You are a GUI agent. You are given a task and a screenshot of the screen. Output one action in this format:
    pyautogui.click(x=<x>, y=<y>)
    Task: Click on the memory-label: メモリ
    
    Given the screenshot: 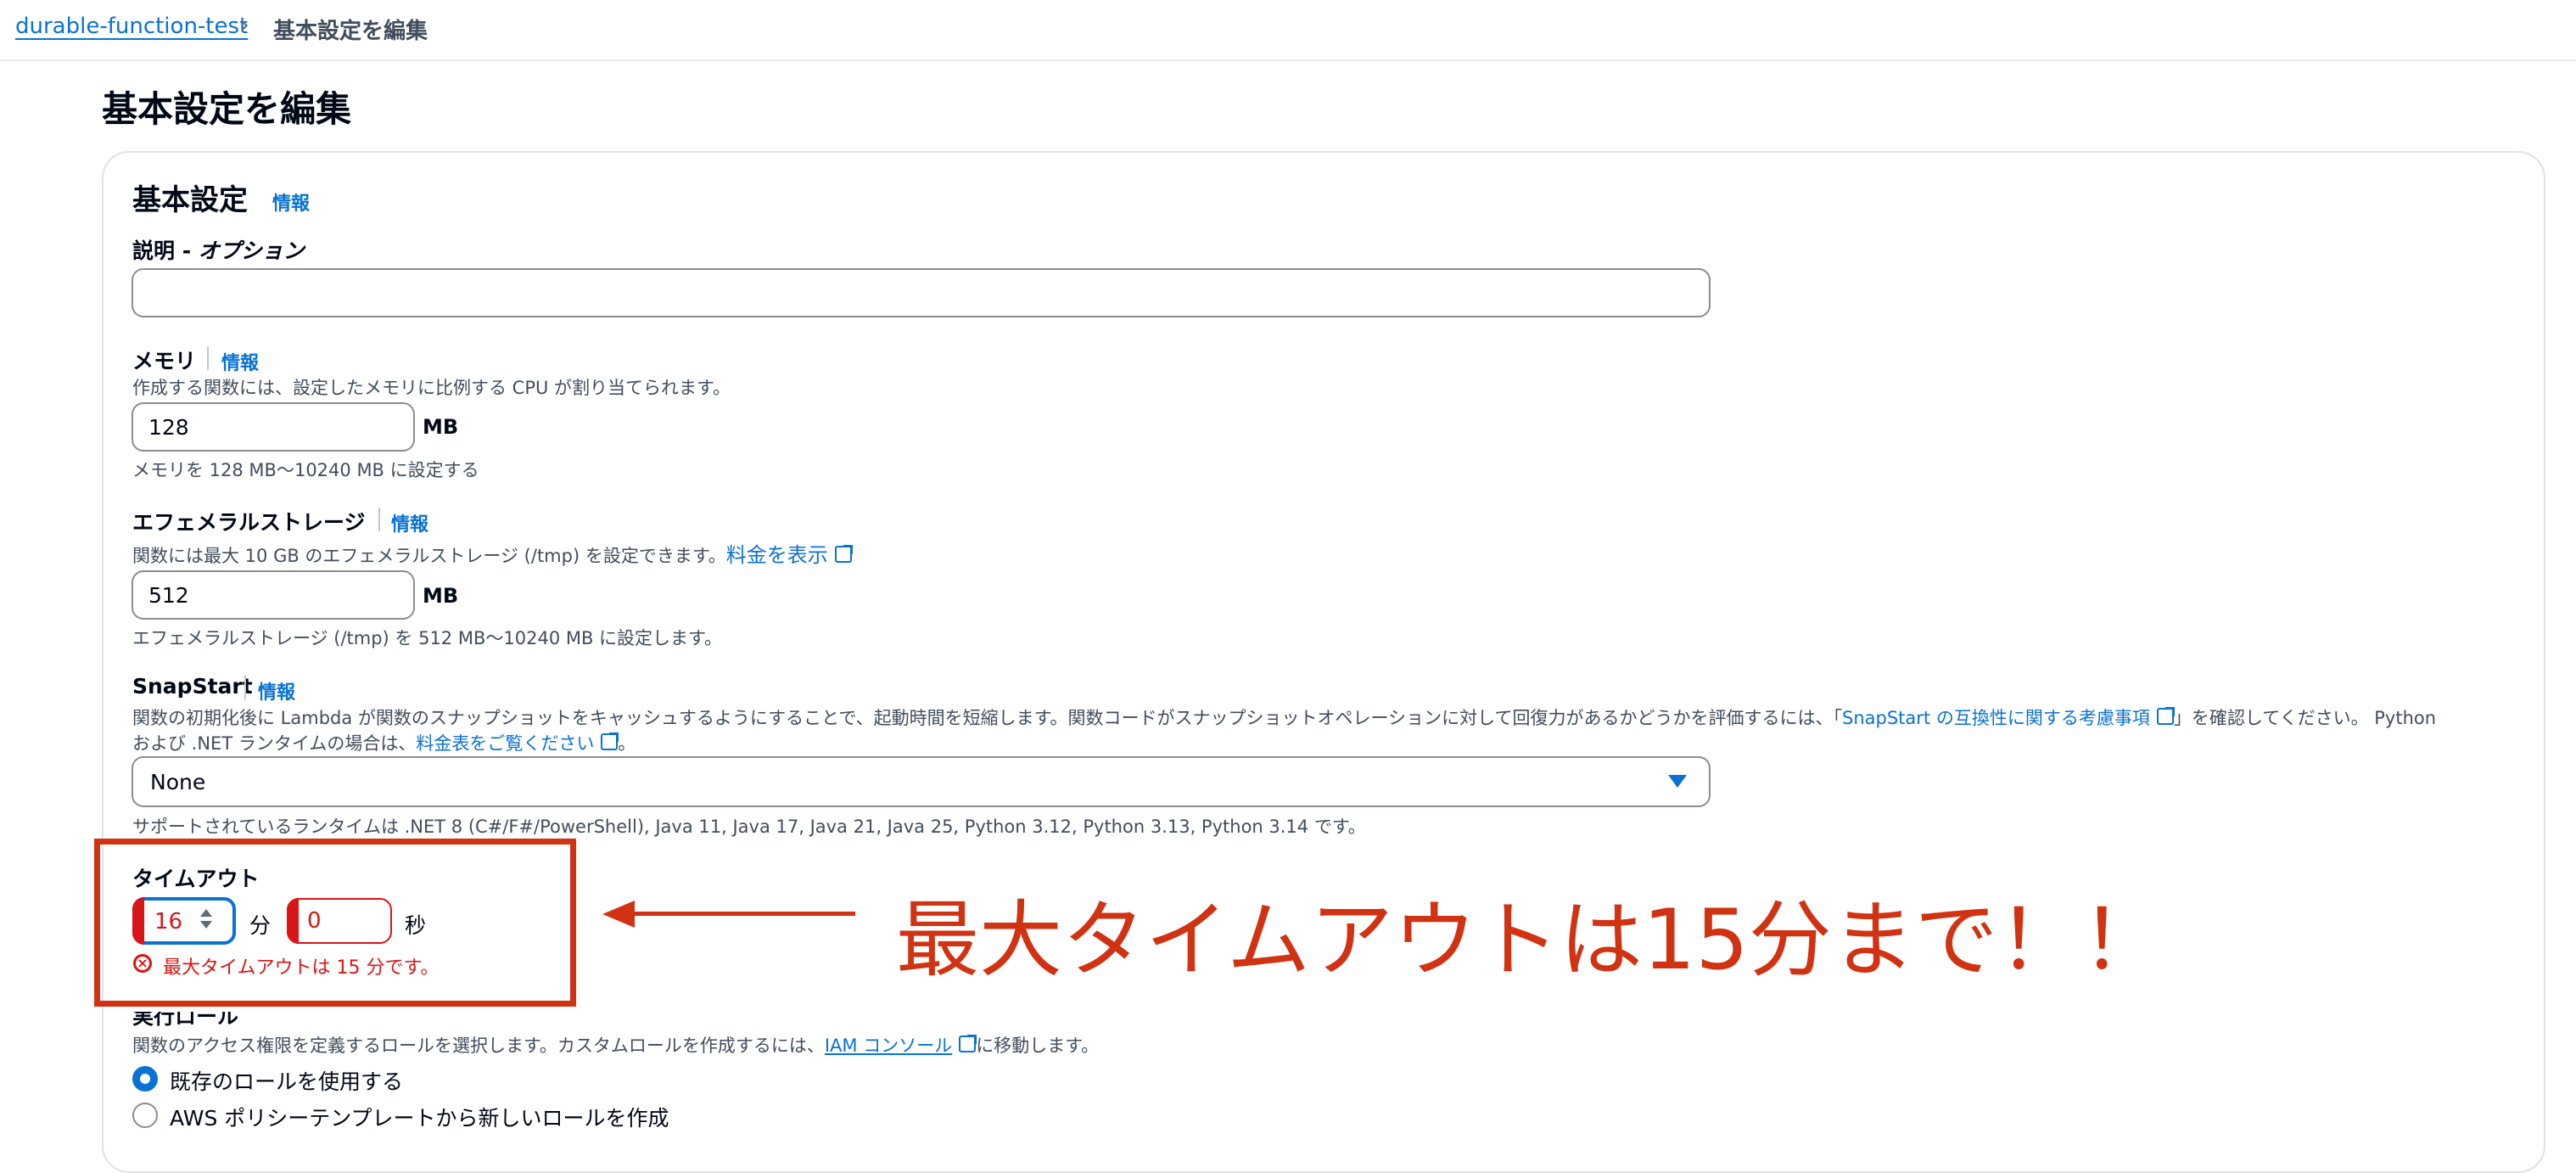 What is the action you would take?
    pyautogui.click(x=164, y=361)
    